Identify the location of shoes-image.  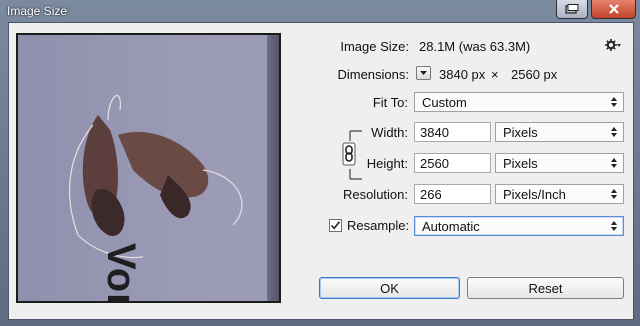
(156, 177).